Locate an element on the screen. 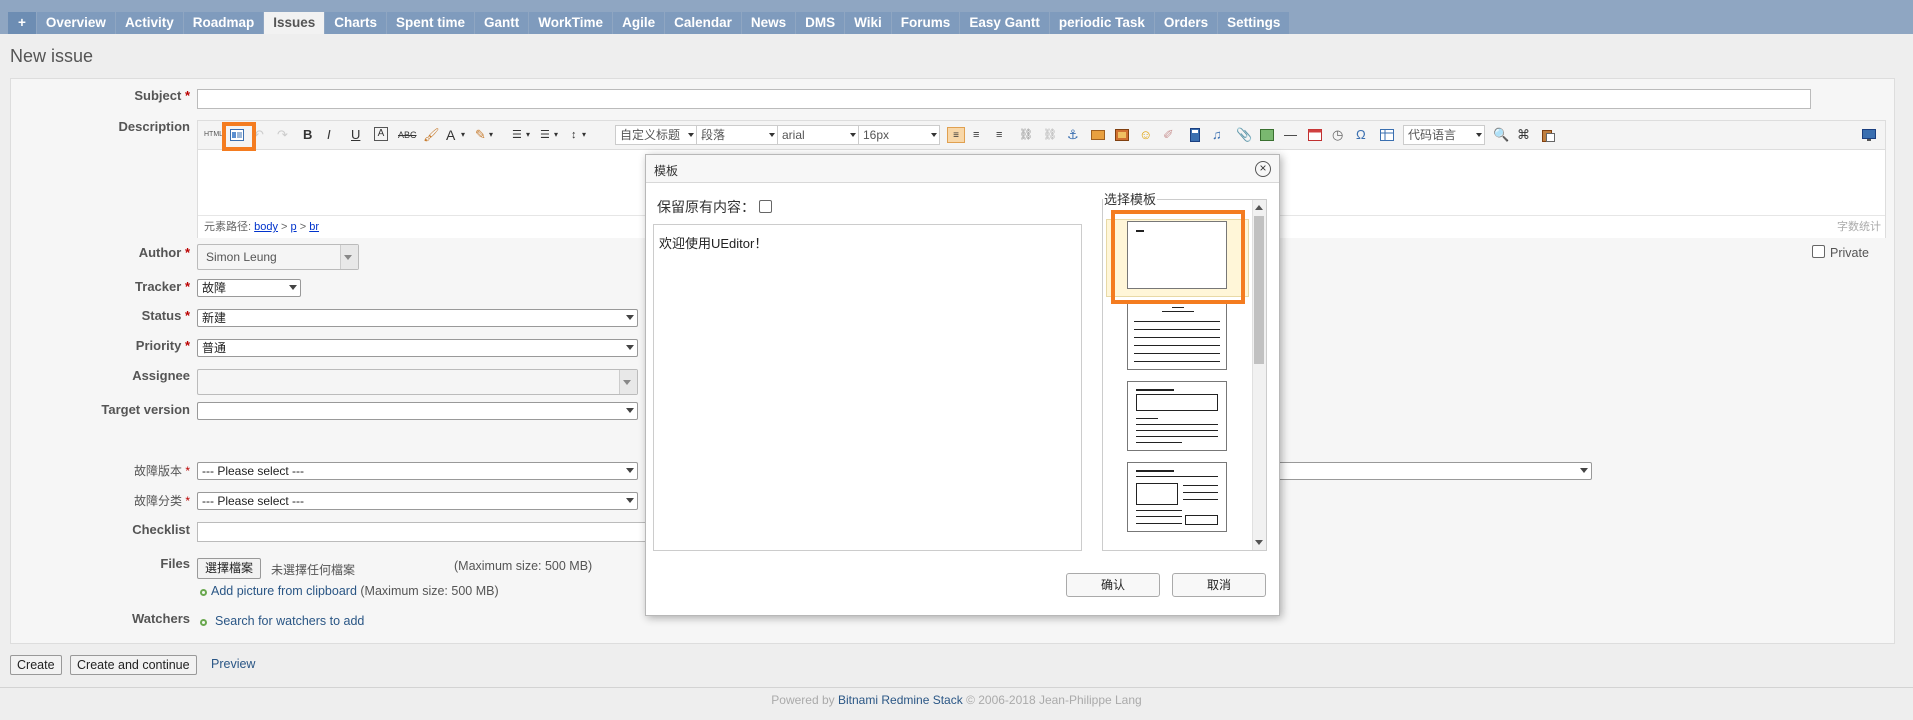  private-checkbox is located at coordinates (1818, 251).